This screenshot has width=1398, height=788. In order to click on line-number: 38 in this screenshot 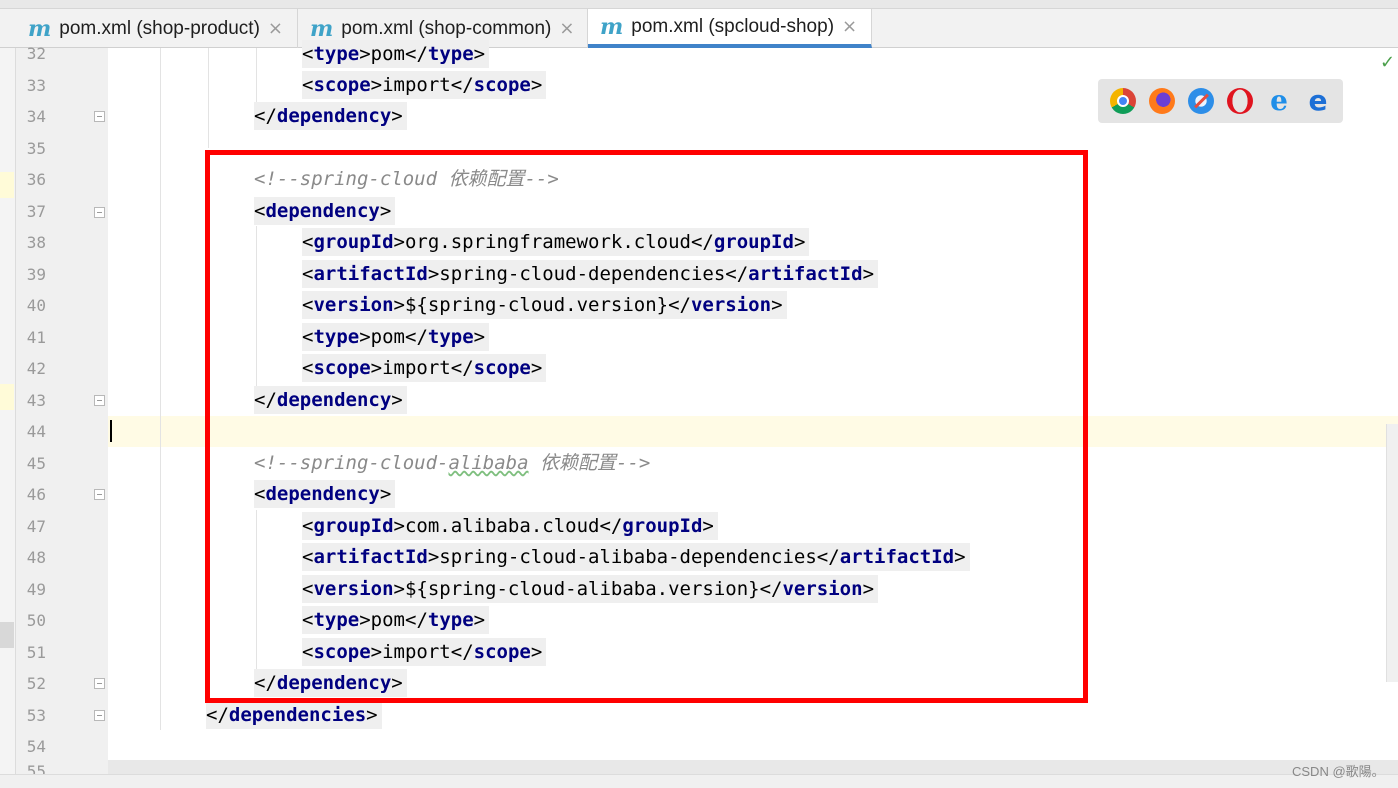, I will do `click(36, 242)`.